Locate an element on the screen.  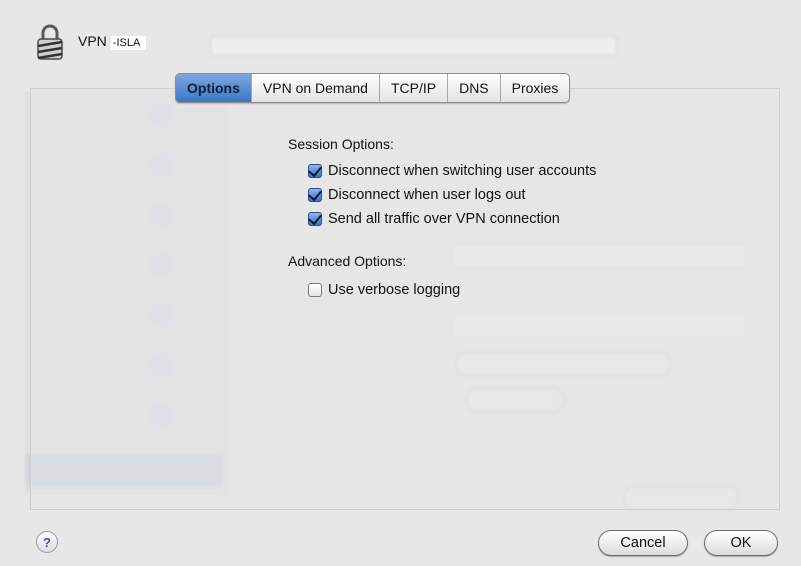
tab-proxies: Proxies is located at coordinates (534, 88).